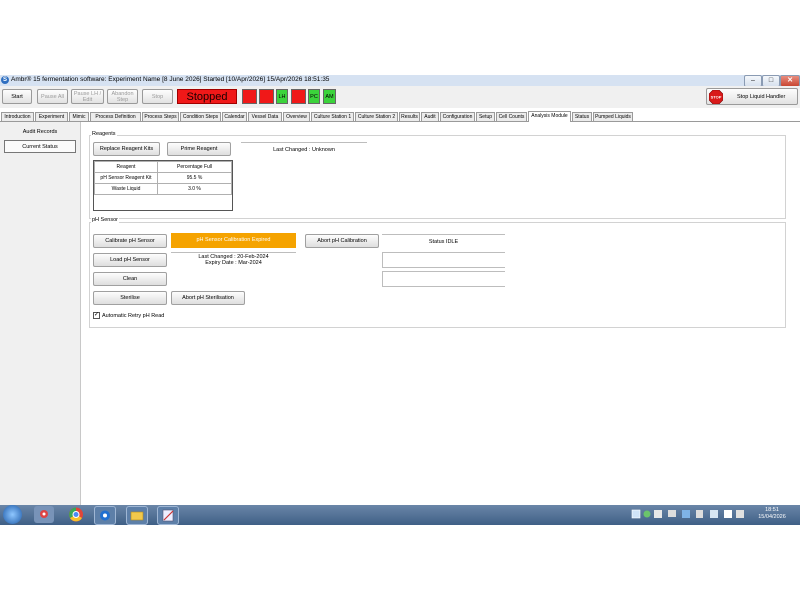  Describe the element at coordinates (772, 517) in the screenshot. I see `clock-date: 15/04/2026` at that location.